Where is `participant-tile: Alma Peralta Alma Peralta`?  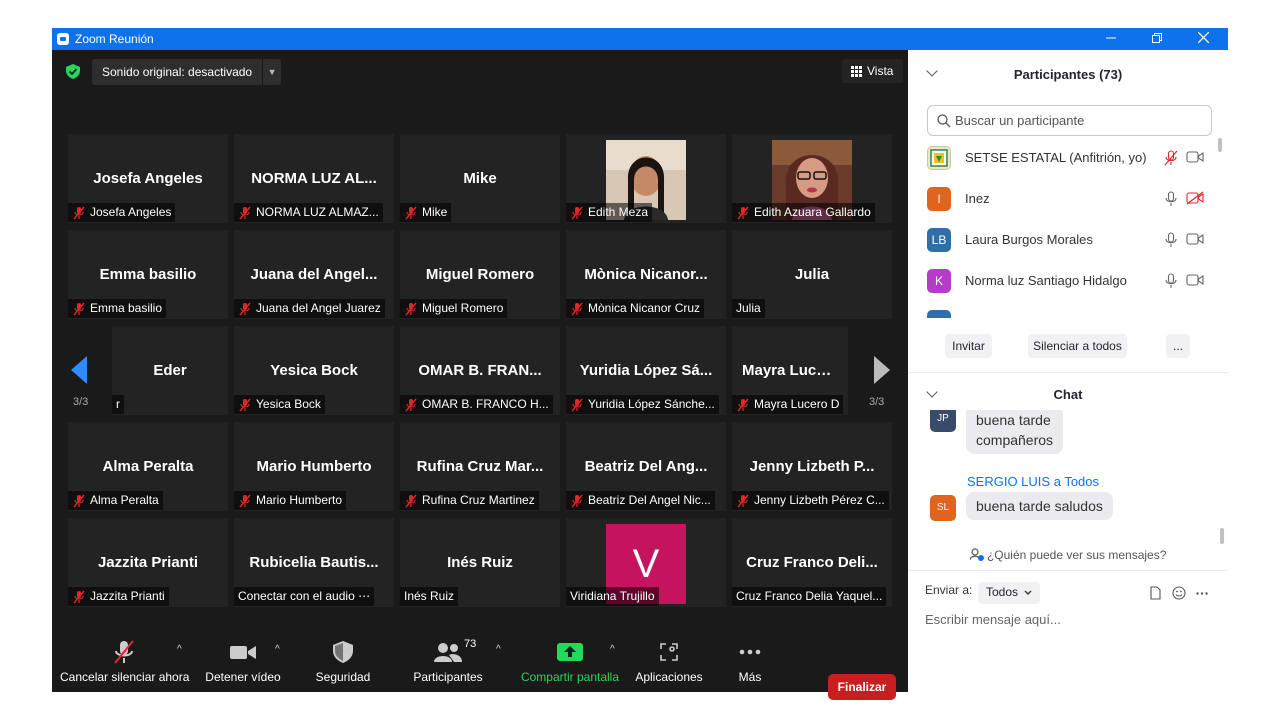
participant-tile: Alma Peralta Alma Peralta is located at coordinates (148, 466).